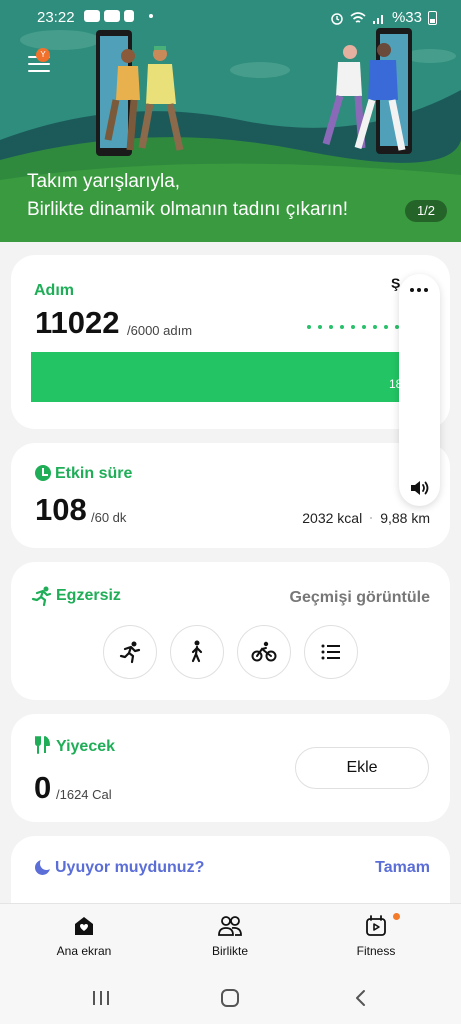 The width and height of the screenshot is (461, 1024). What do you see at coordinates (337, 18) in the screenshot?
I see `alarm-icon` at bounding box center [337, 18].